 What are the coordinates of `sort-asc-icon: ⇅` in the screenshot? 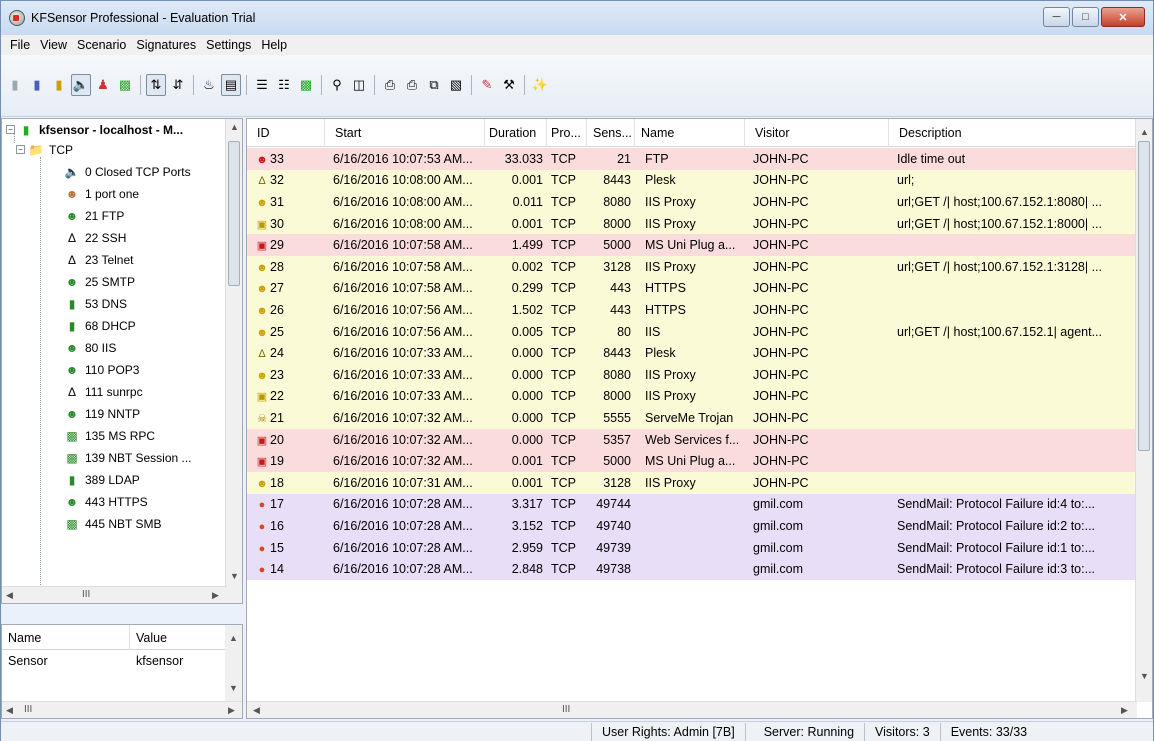 It's located at (156, 85).